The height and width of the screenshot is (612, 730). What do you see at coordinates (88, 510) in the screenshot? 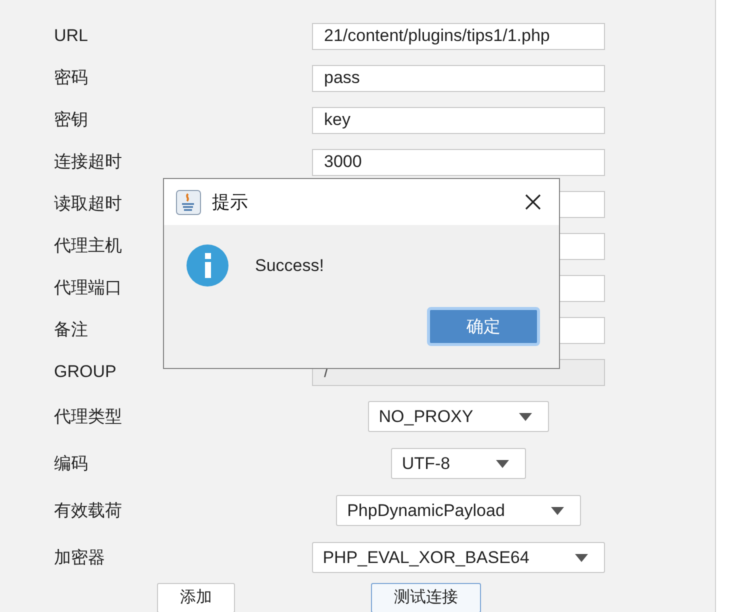
I see `field-label: 有效载荷` at bounding box center [88, 510].